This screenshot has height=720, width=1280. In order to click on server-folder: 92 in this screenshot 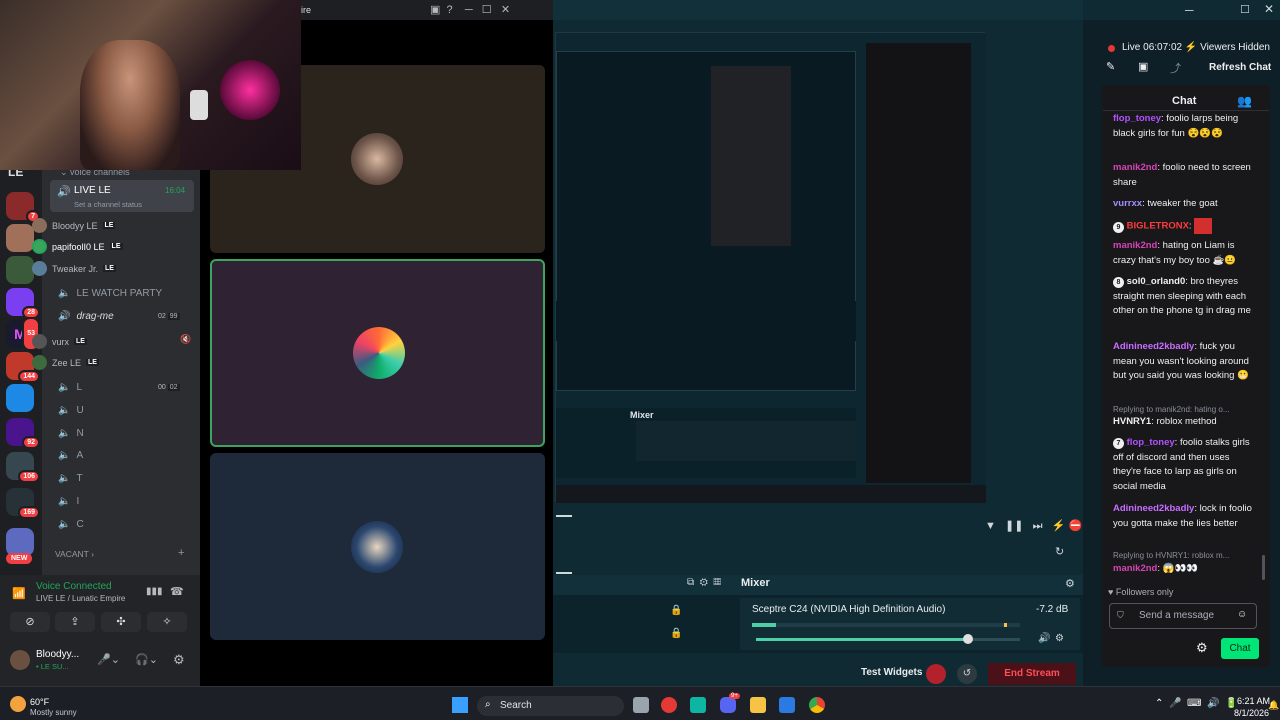, I will do `click(23, 433)`.